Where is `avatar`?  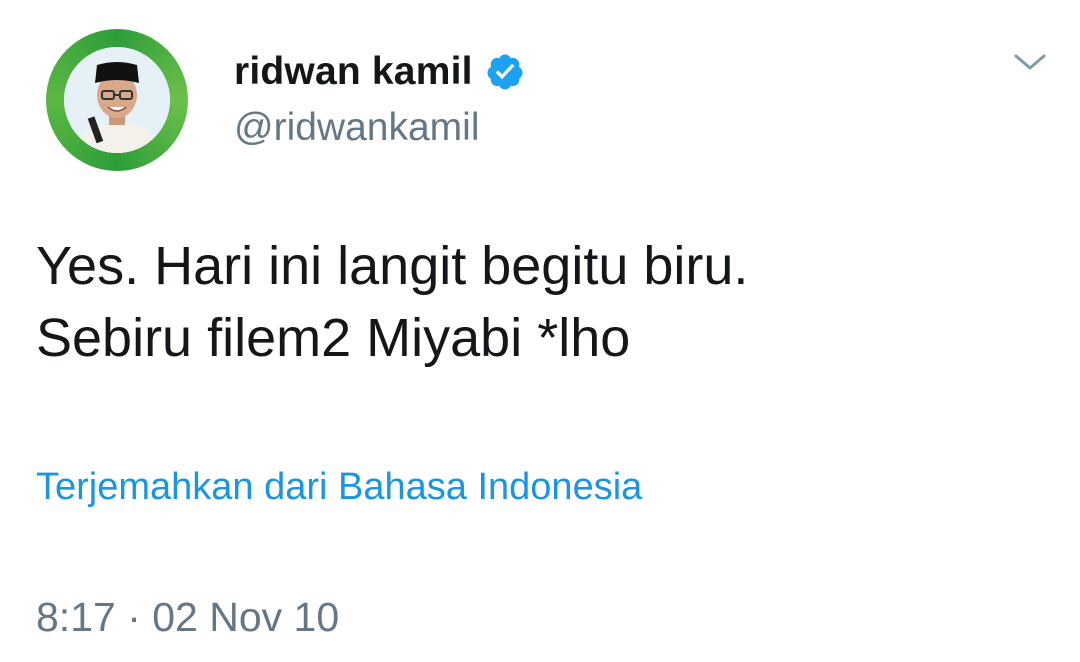
avatar is located at coordinates (117, 100).